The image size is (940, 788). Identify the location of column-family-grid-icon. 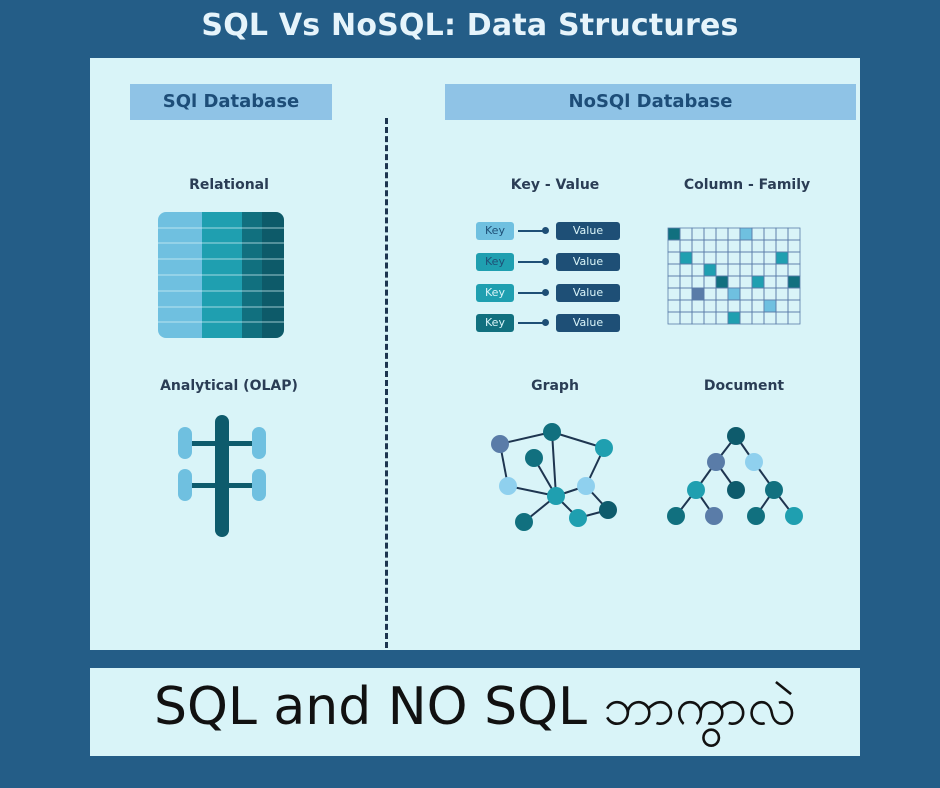
(734, 276).